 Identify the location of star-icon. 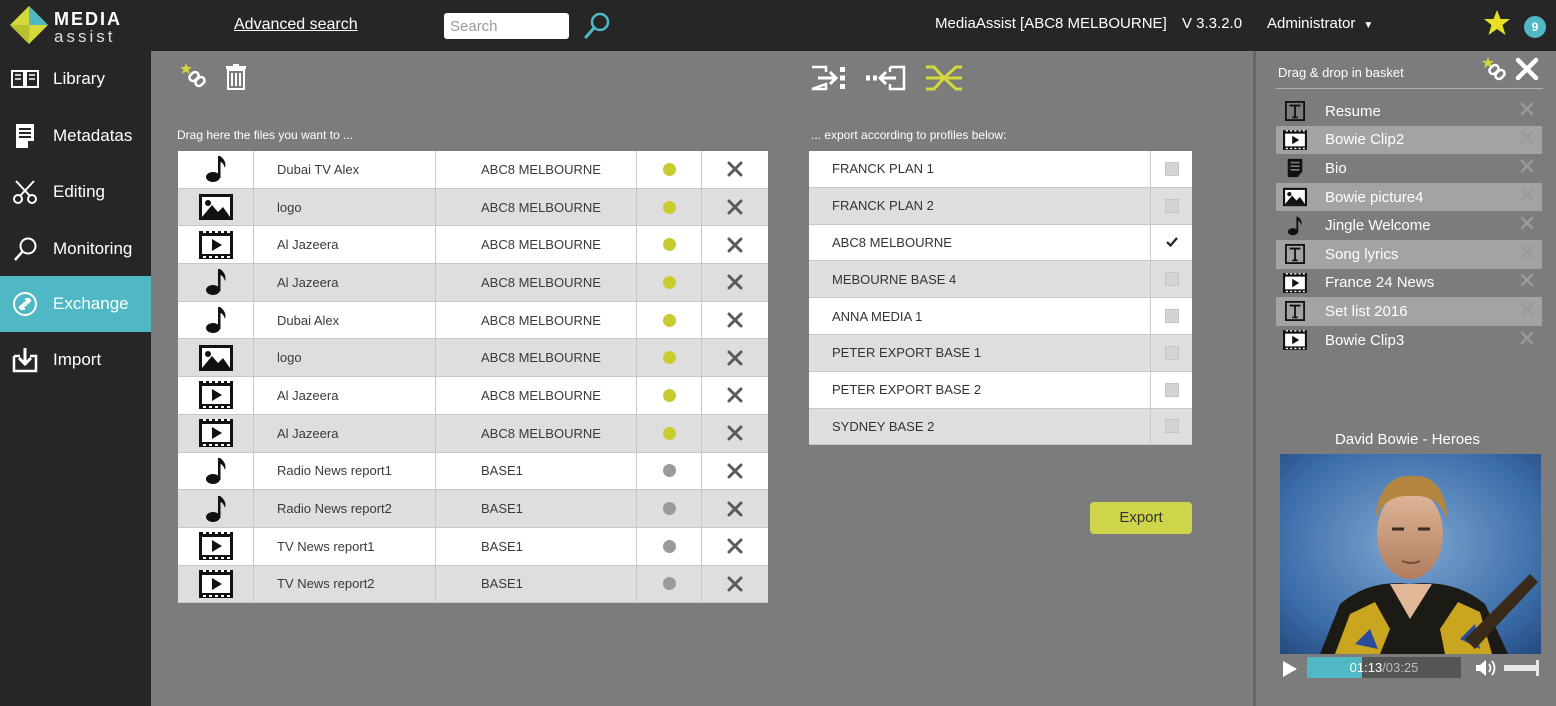
(1497, 23).